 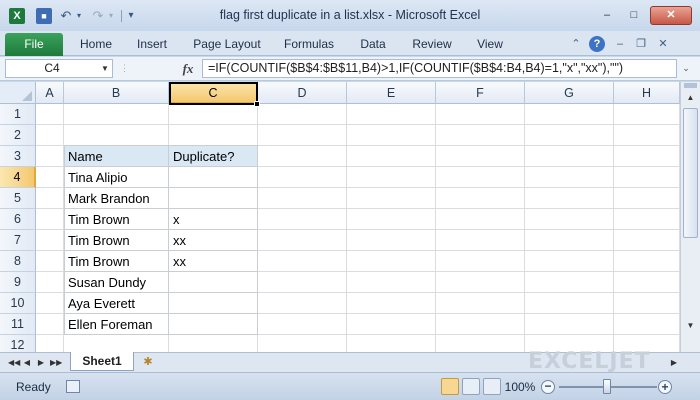 I want to click on select-all-triangle, so click(x=27, y=96).